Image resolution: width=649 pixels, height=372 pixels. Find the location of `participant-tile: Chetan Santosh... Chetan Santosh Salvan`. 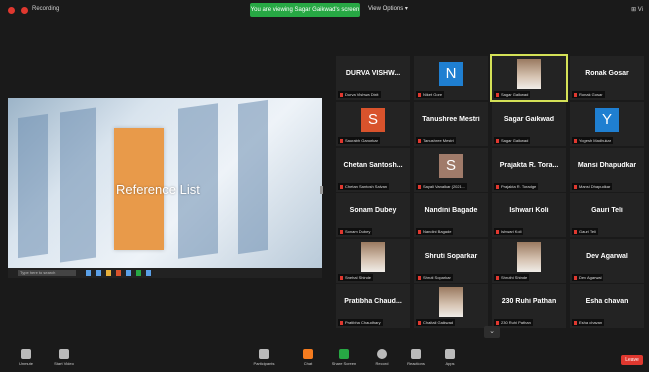

participant-tile: Chetan Santosh... Chetan Santosh Salvan is located at coordinates (373, 170).